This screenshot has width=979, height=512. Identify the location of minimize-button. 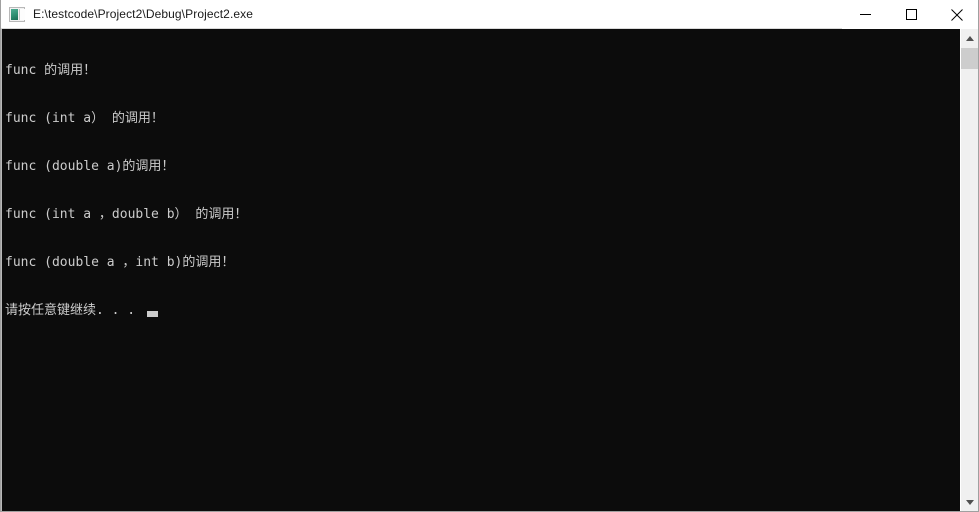
(865, 14).